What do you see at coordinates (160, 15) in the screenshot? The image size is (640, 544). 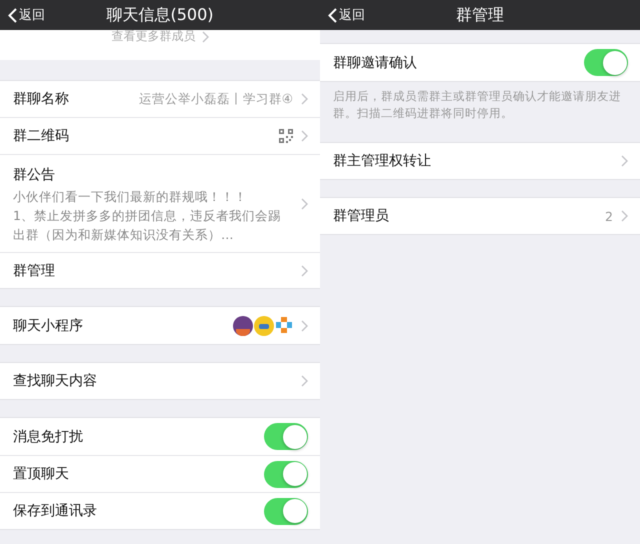 I see `screen-title: 聊天信息(500)` at bounding box center [160, 15].